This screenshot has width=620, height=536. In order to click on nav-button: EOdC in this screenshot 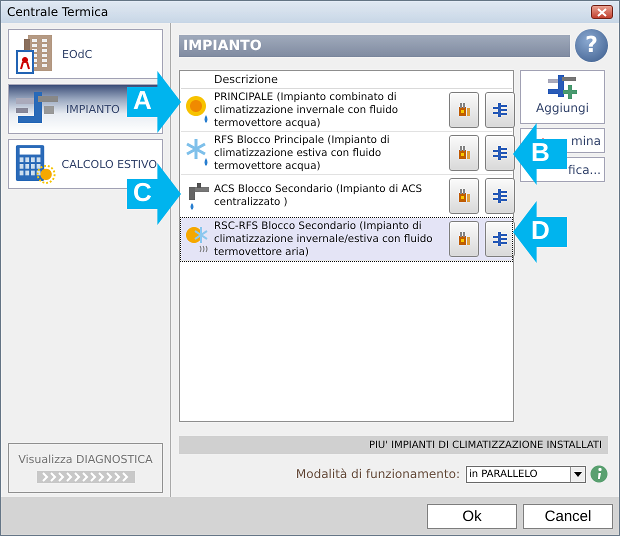, I will do `click(85, 54)`.